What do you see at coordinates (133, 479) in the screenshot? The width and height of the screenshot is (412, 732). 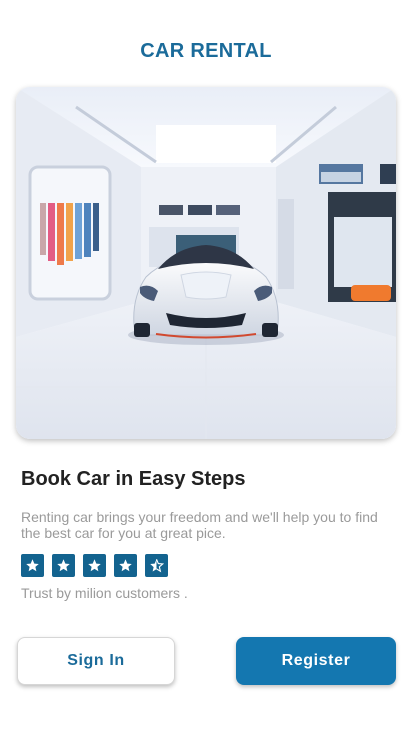 I see `headline: Book Car in Easy Steps` at bounding box center [133, 479].